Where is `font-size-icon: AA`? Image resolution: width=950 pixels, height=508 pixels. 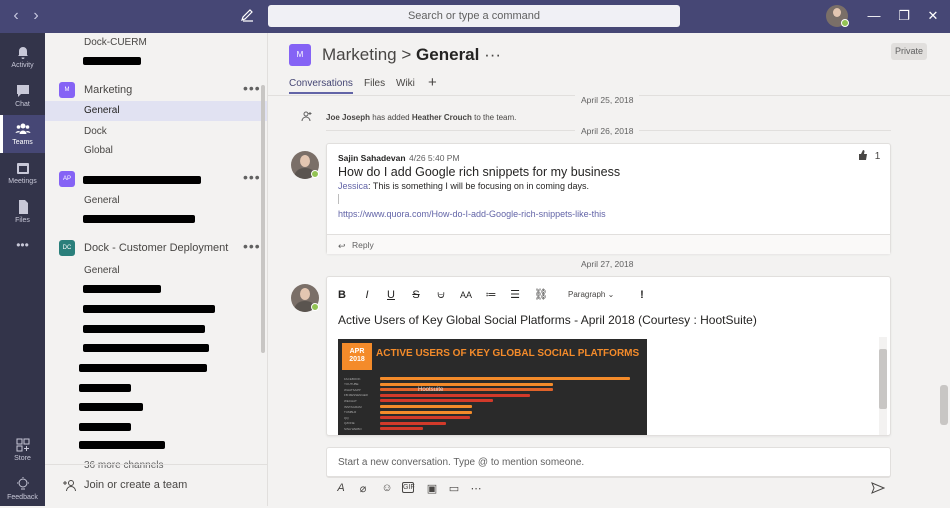
font-size-icon: AA is located at coordinates (466, 295).